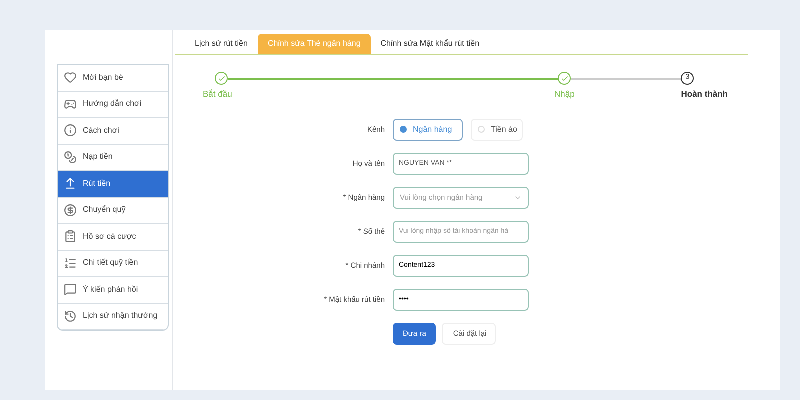  Describe the element at coordinates (70, 104) in the screenshot. I see `gamepad-icon` at that location.